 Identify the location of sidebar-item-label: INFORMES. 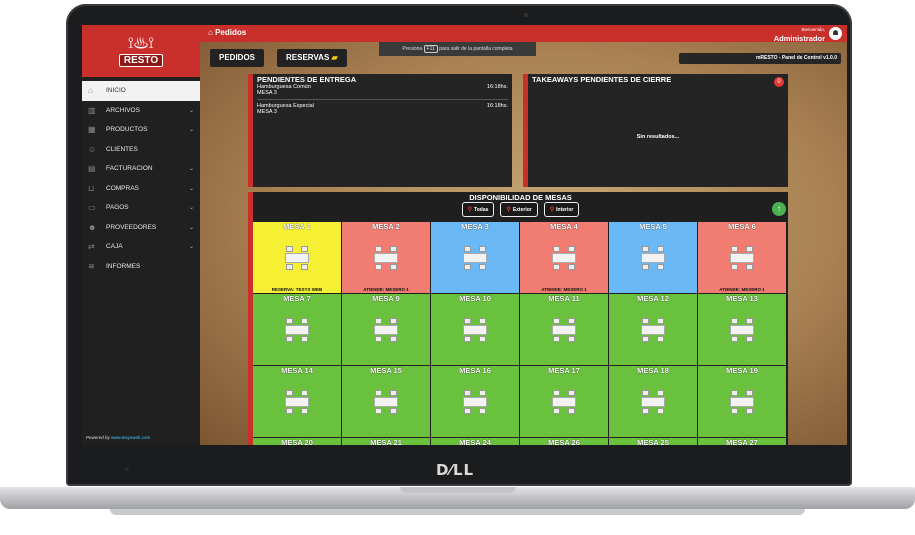
(123, 266).